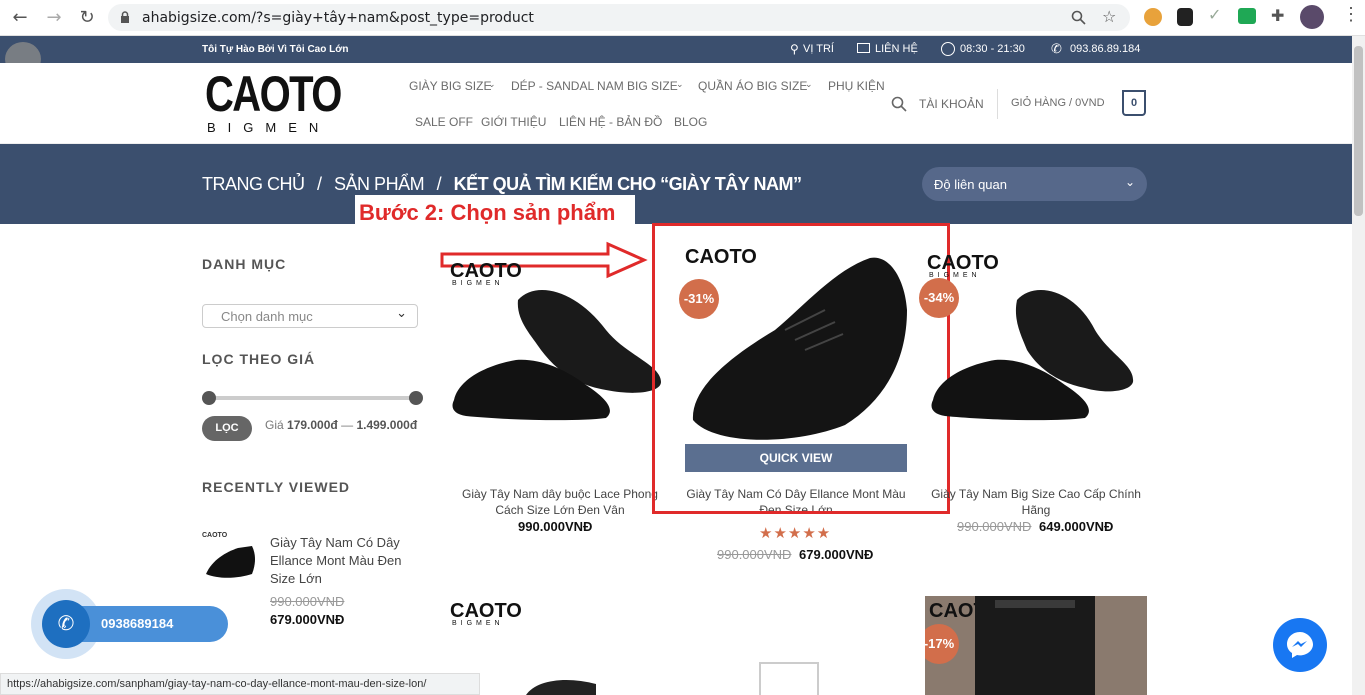  I want to click on menu-icon: ⋮, so click(1351, 14).